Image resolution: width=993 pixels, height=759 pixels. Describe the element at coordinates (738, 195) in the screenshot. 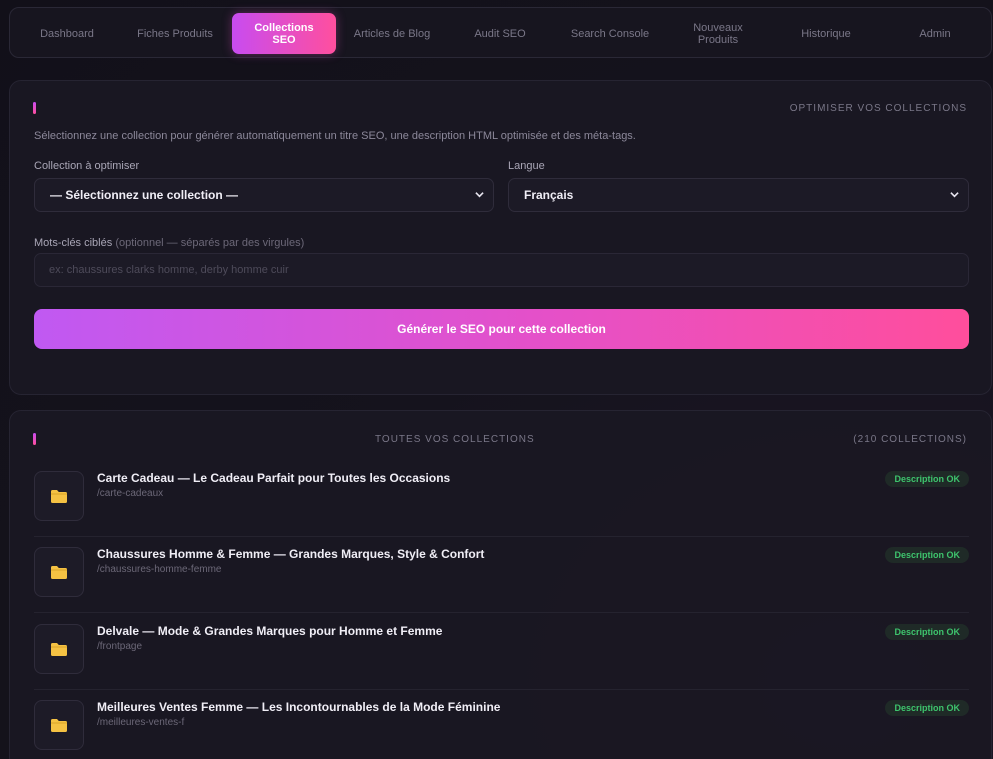

I see `language-select: Français` at that location.